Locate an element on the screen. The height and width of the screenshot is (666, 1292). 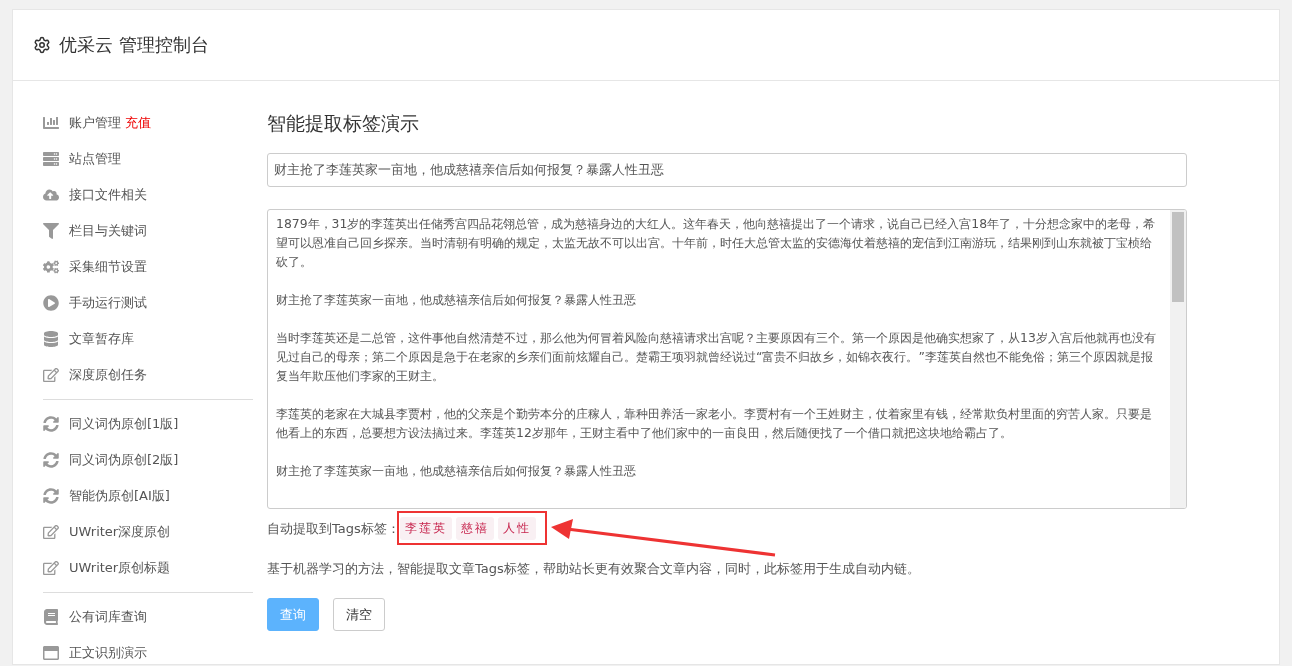
tag: 慈禧 is located at coordinates (474, 528).